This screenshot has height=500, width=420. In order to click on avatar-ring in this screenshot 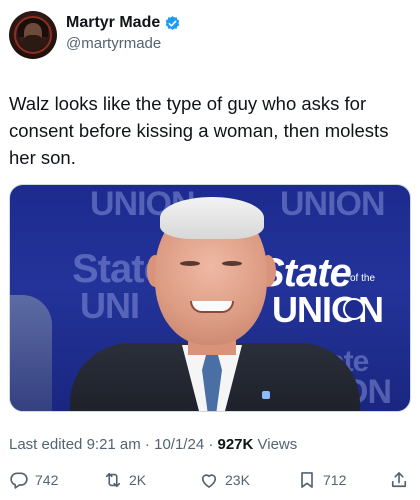, I will do `click(33, 35)`.